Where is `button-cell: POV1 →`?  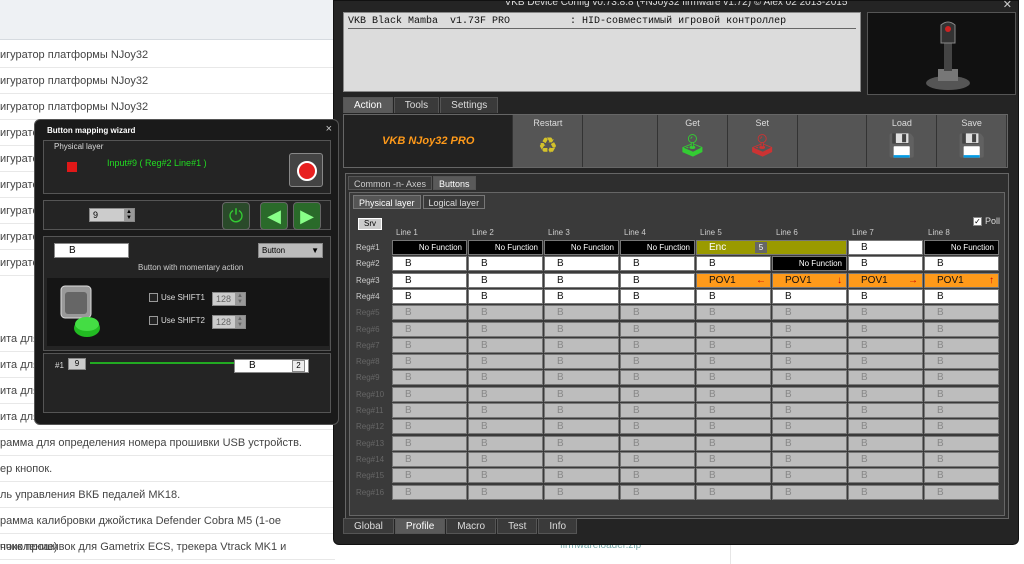
button-cell: POV1 → is located at coordinates (885, 280).